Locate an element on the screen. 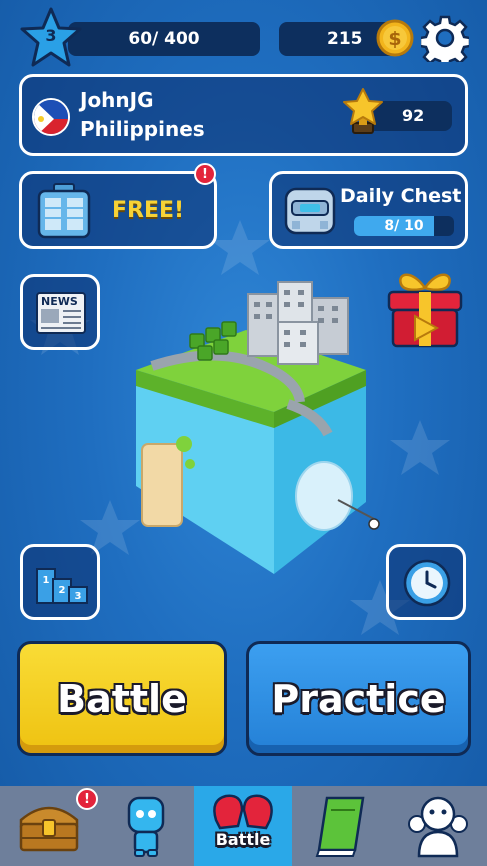 Image resolution: width=487 pixels, height=866 pixels. clock-button is located at coordinates (426, 582).